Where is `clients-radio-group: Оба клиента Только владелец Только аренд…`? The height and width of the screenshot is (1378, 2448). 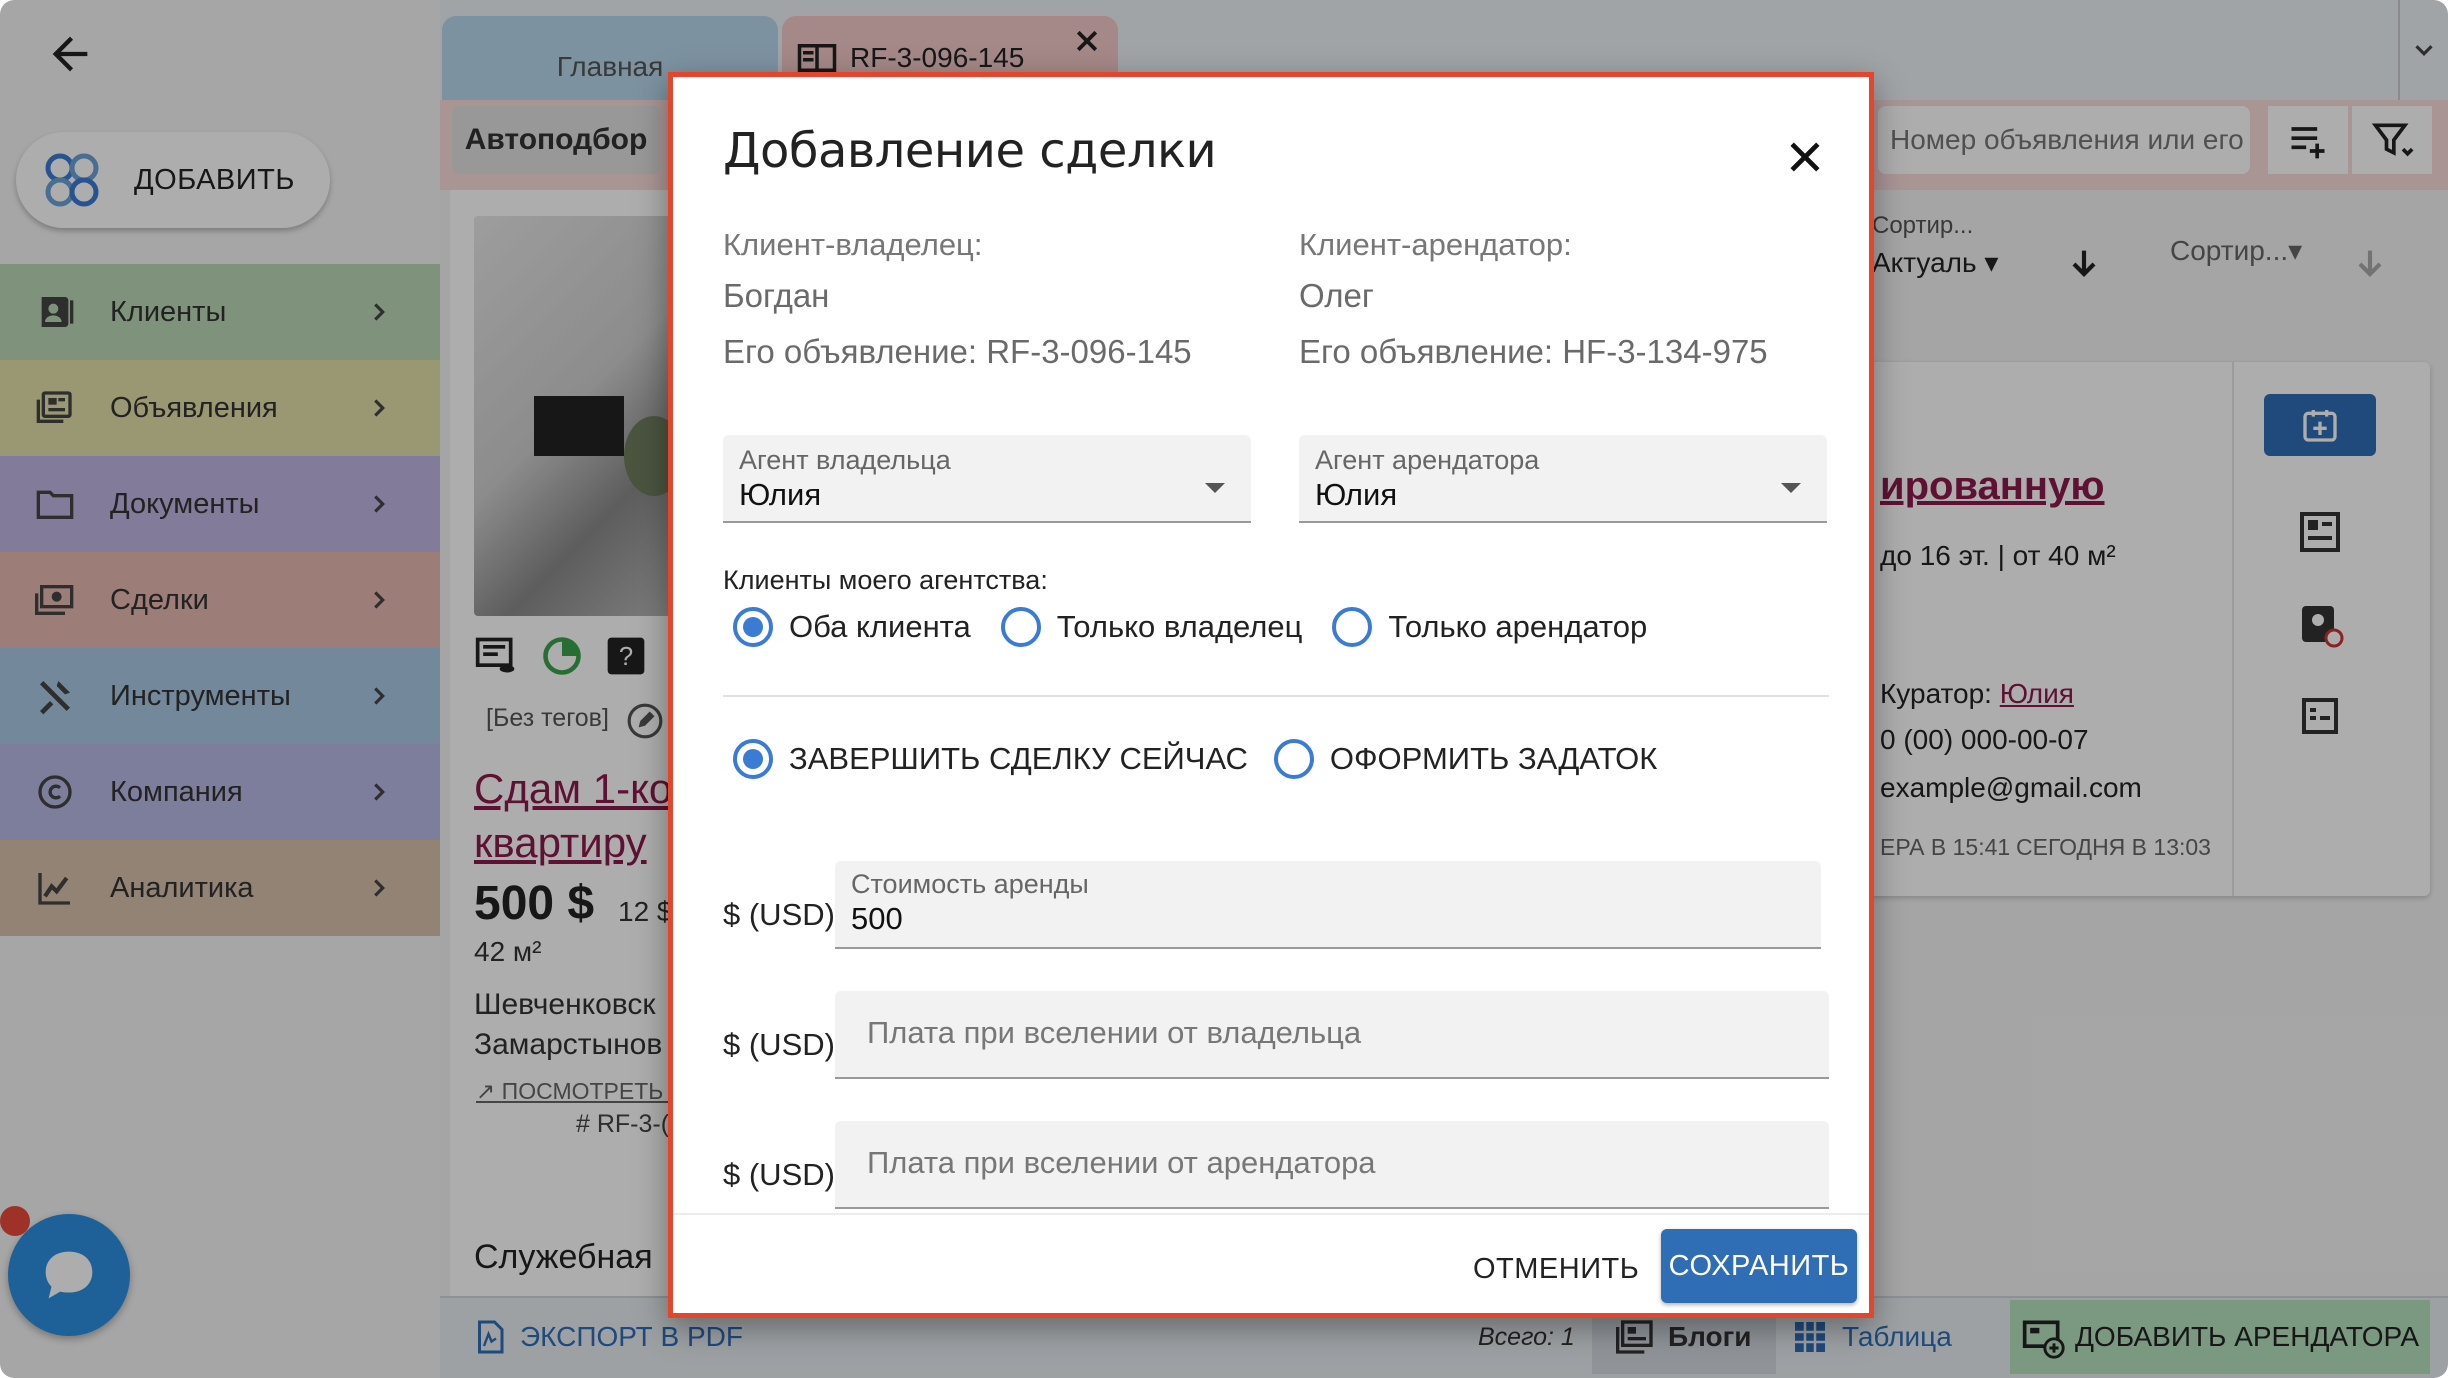 clients-radio-group: Оба клиента Только владелец Только аренд… is located at coordinates (1190, 627).